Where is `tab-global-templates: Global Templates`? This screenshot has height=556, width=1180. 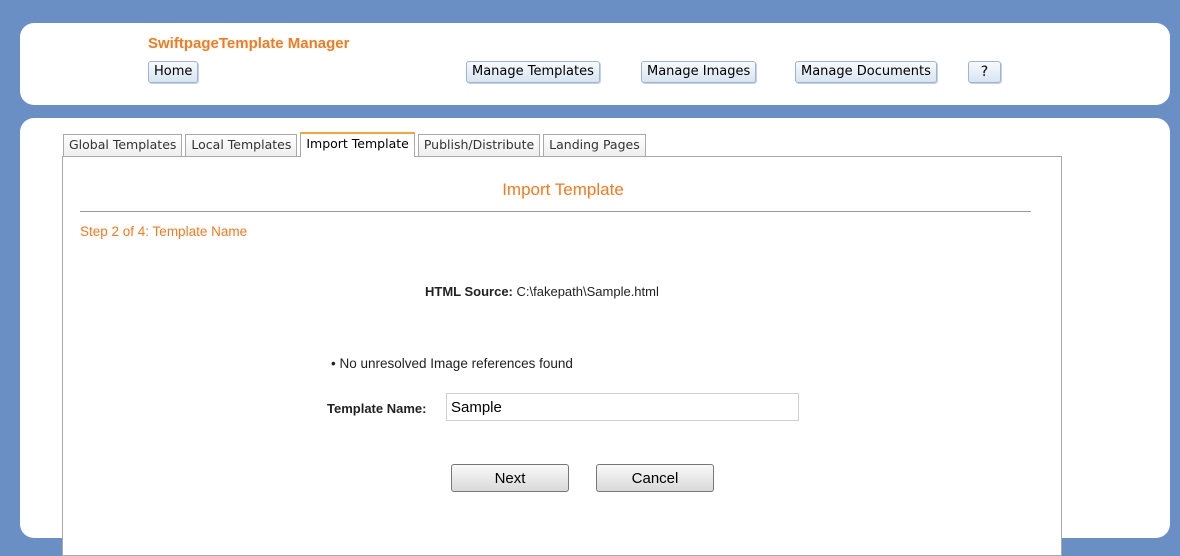
tab-global-templates: Global Templates is located at coordinates (123, 145).